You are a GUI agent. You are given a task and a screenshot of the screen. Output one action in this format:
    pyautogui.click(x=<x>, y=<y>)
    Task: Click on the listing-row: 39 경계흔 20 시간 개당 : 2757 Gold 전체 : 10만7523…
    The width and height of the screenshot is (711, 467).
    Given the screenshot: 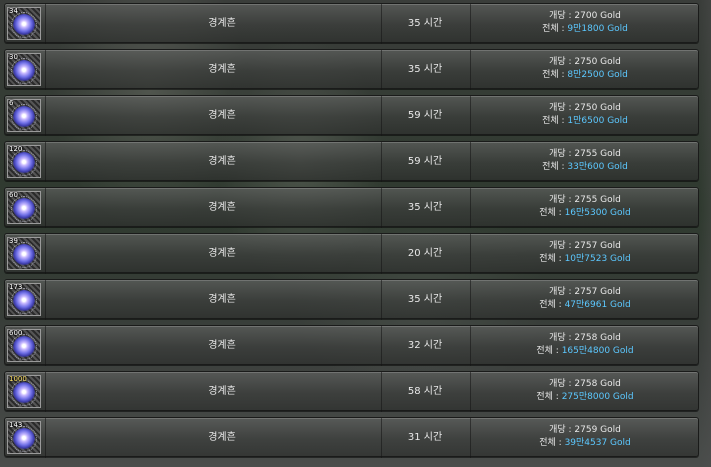 What is the action you would take?
    pyautogui.click(x=351, y=253)
    